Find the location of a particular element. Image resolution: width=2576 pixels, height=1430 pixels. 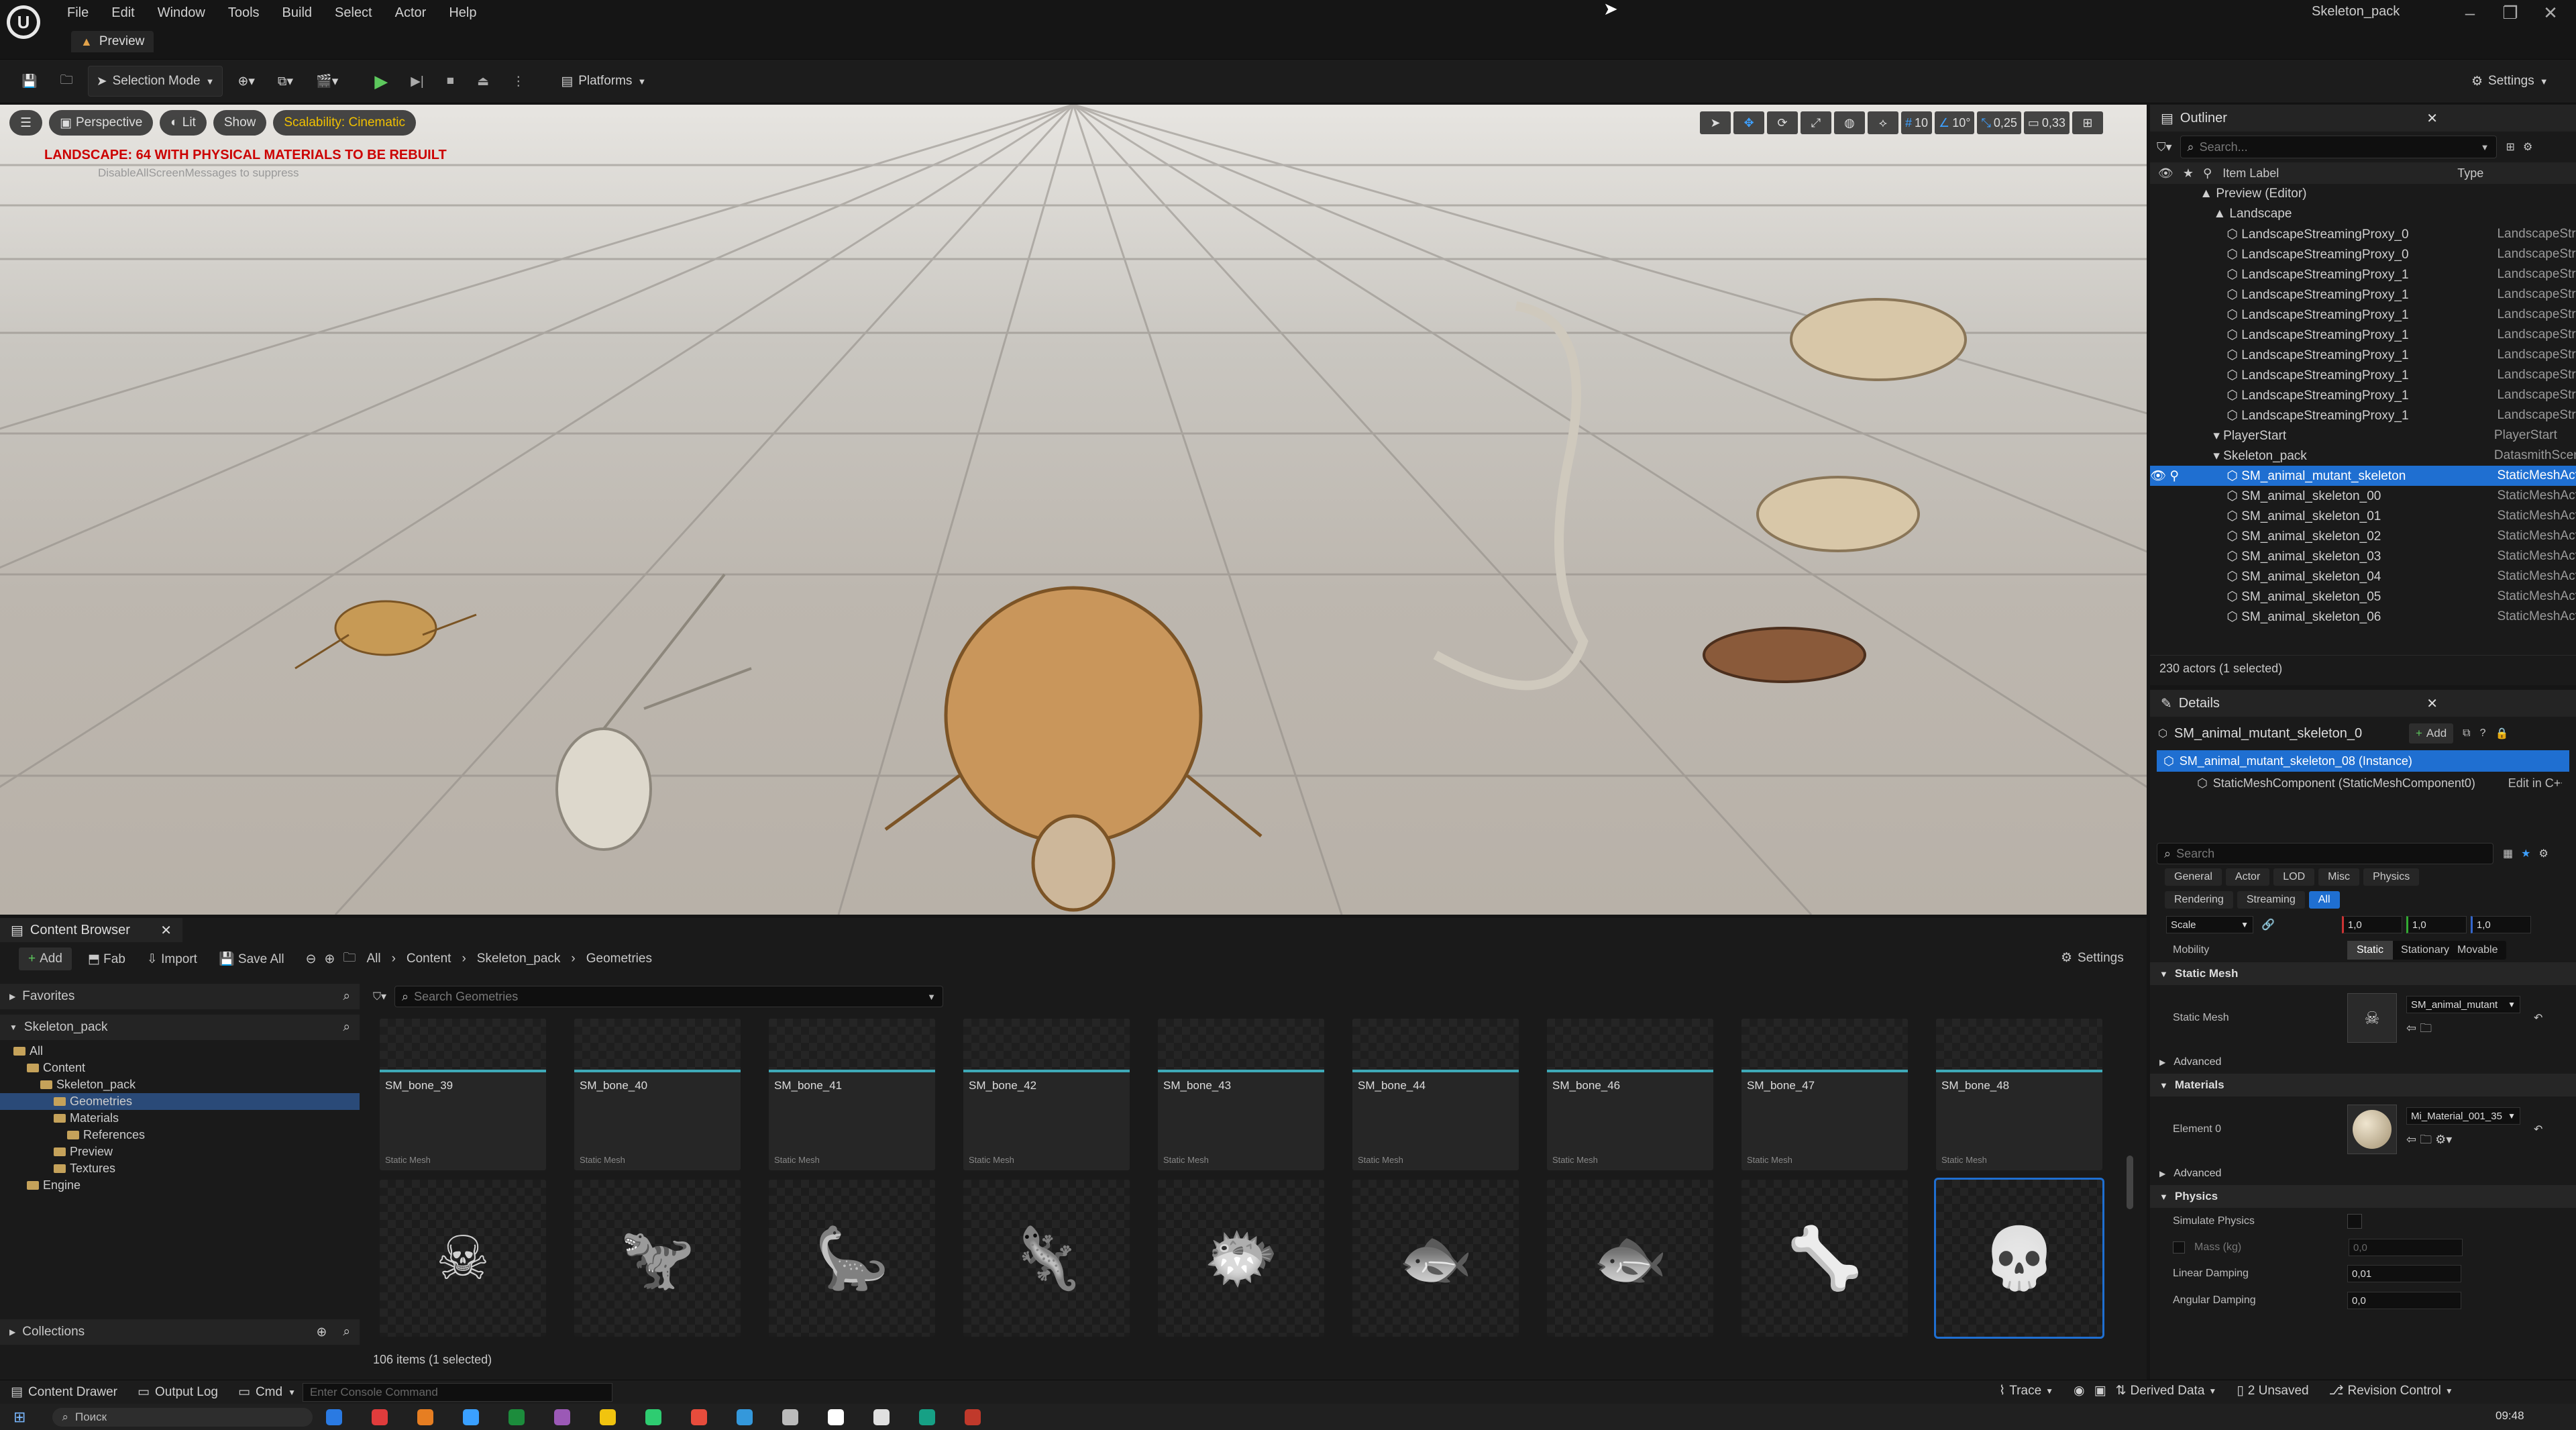

asset-tile: SM_bone_46 Static Mesh is located at coordinates (1630, 1094).